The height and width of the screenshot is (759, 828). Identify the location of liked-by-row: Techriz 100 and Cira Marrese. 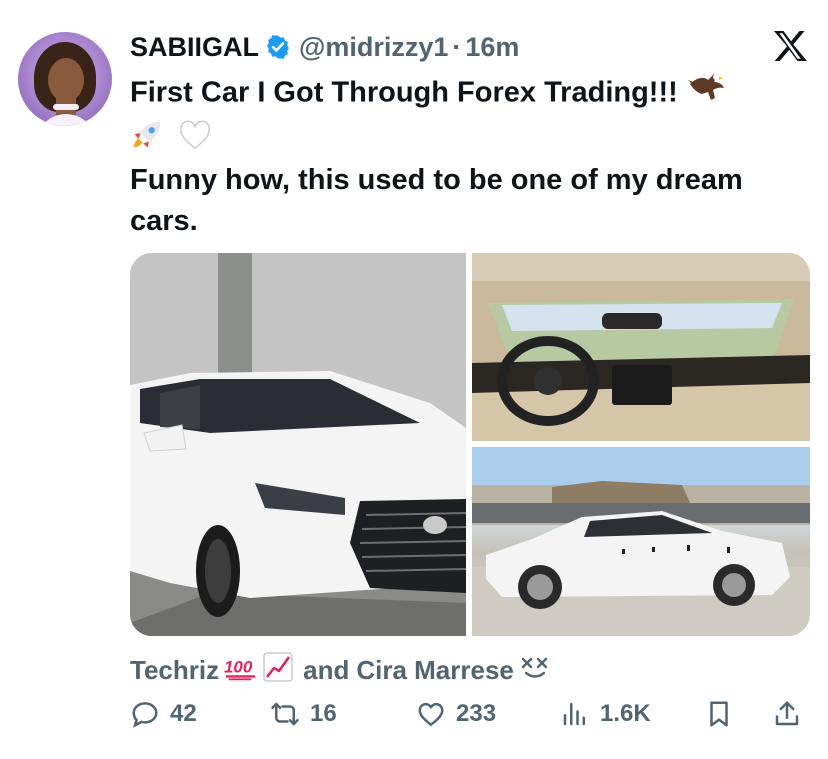
(340, 670).